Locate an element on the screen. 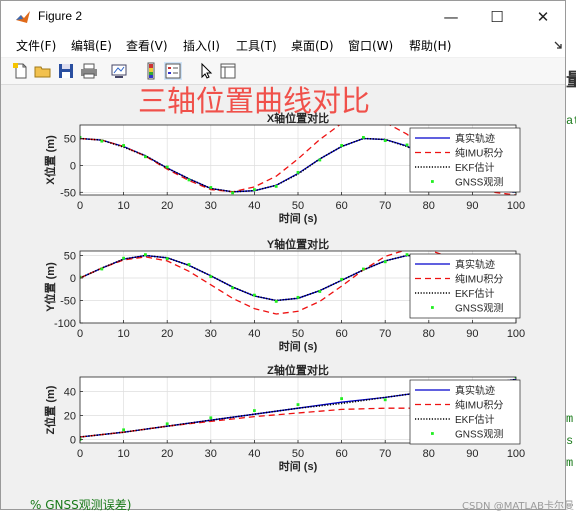 This screenshot has width=576, height=514. menu-desktop: 桌面(D) is located at coordinates (312, 45).